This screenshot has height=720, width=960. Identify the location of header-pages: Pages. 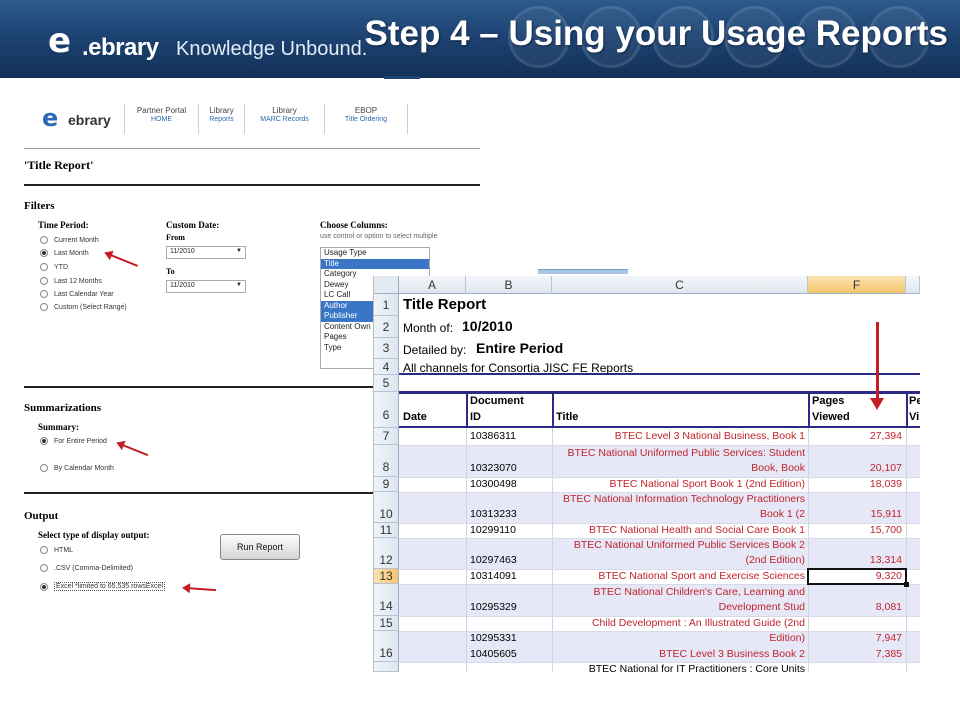
(828, 401).